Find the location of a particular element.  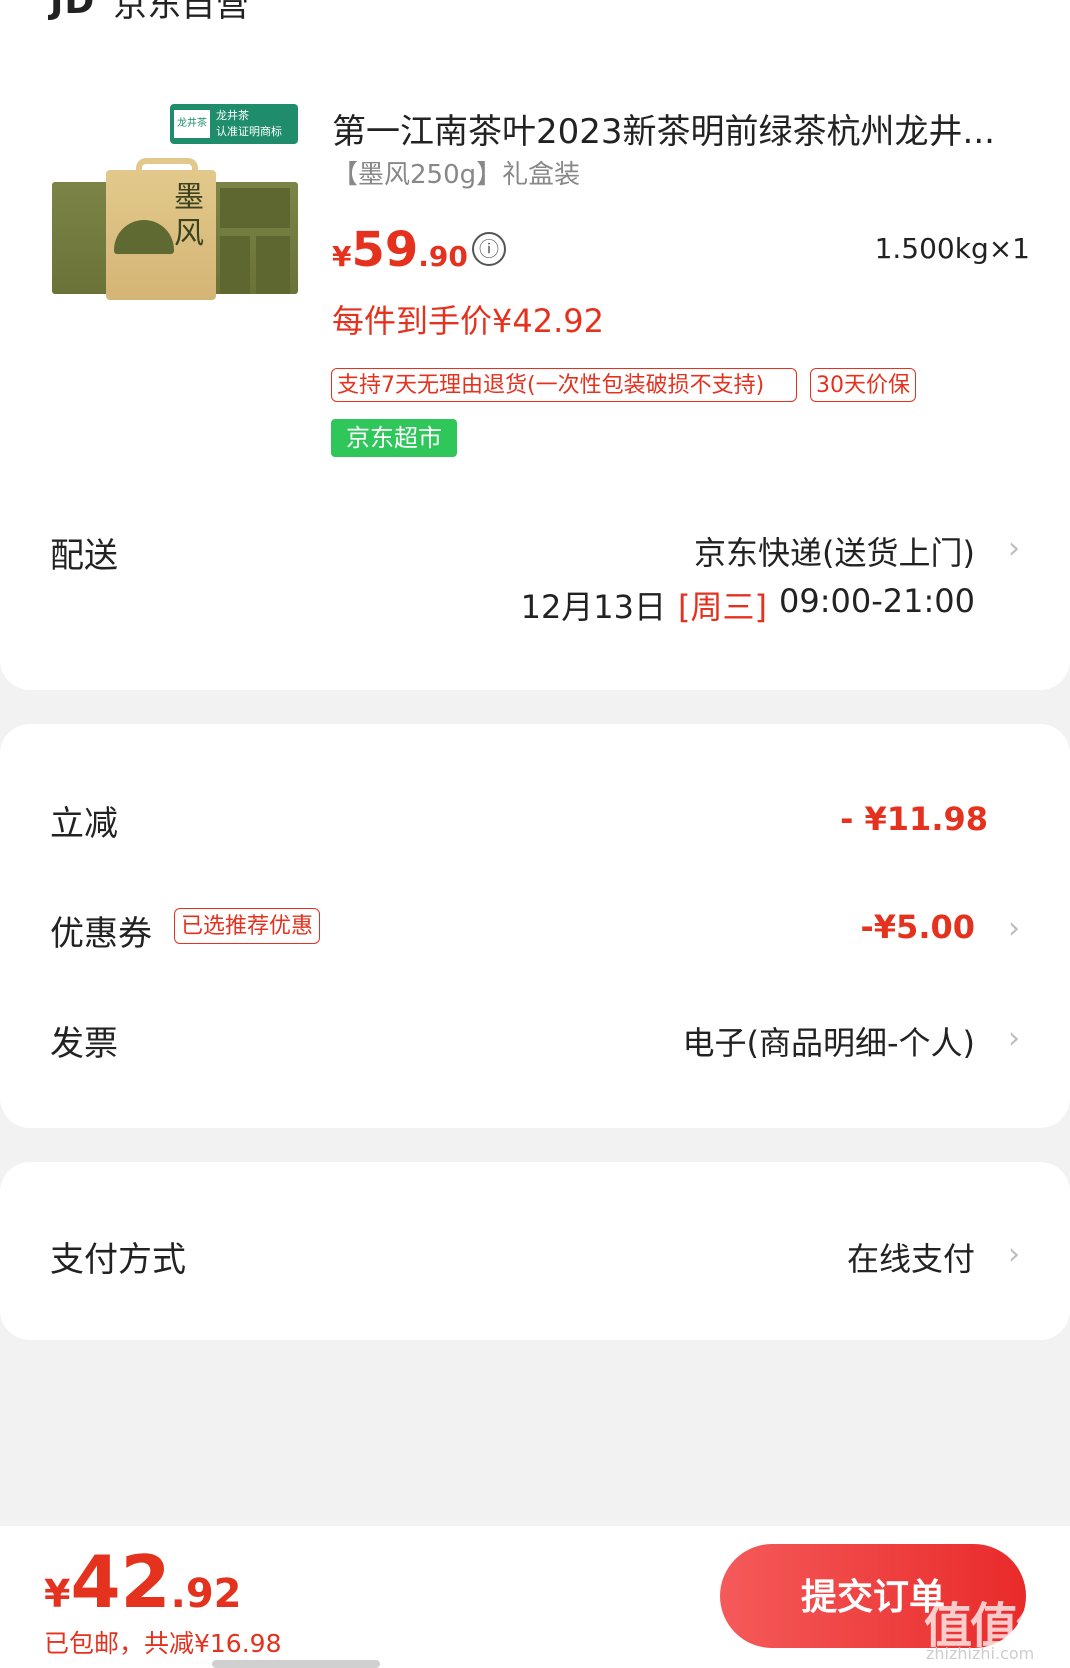

coupon-label: 优惠券 is located at coordinates (101, 934).